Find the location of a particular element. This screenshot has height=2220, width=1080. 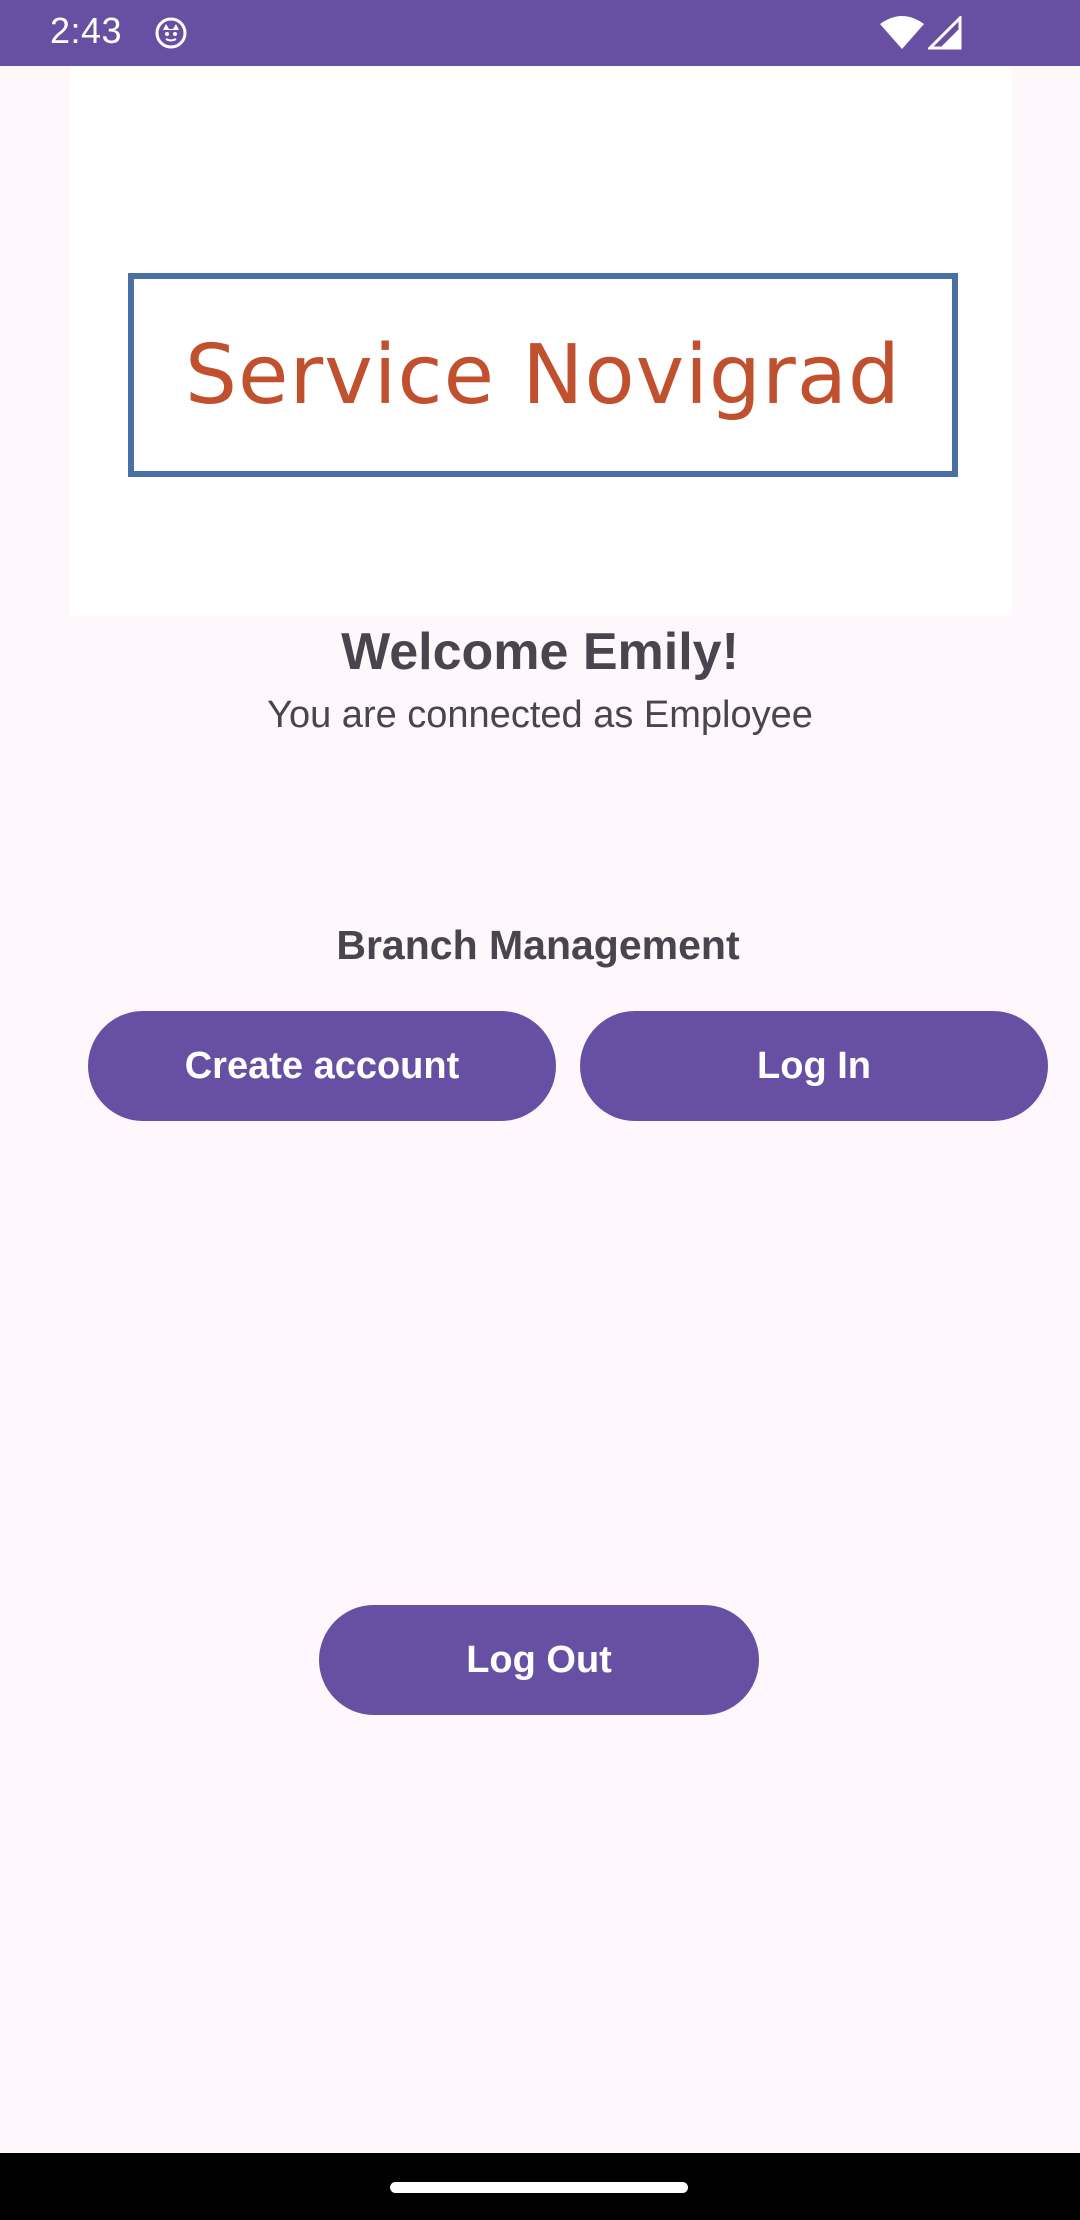

welcome-title: Welcome Emily! is located at coordinates (540, 652).